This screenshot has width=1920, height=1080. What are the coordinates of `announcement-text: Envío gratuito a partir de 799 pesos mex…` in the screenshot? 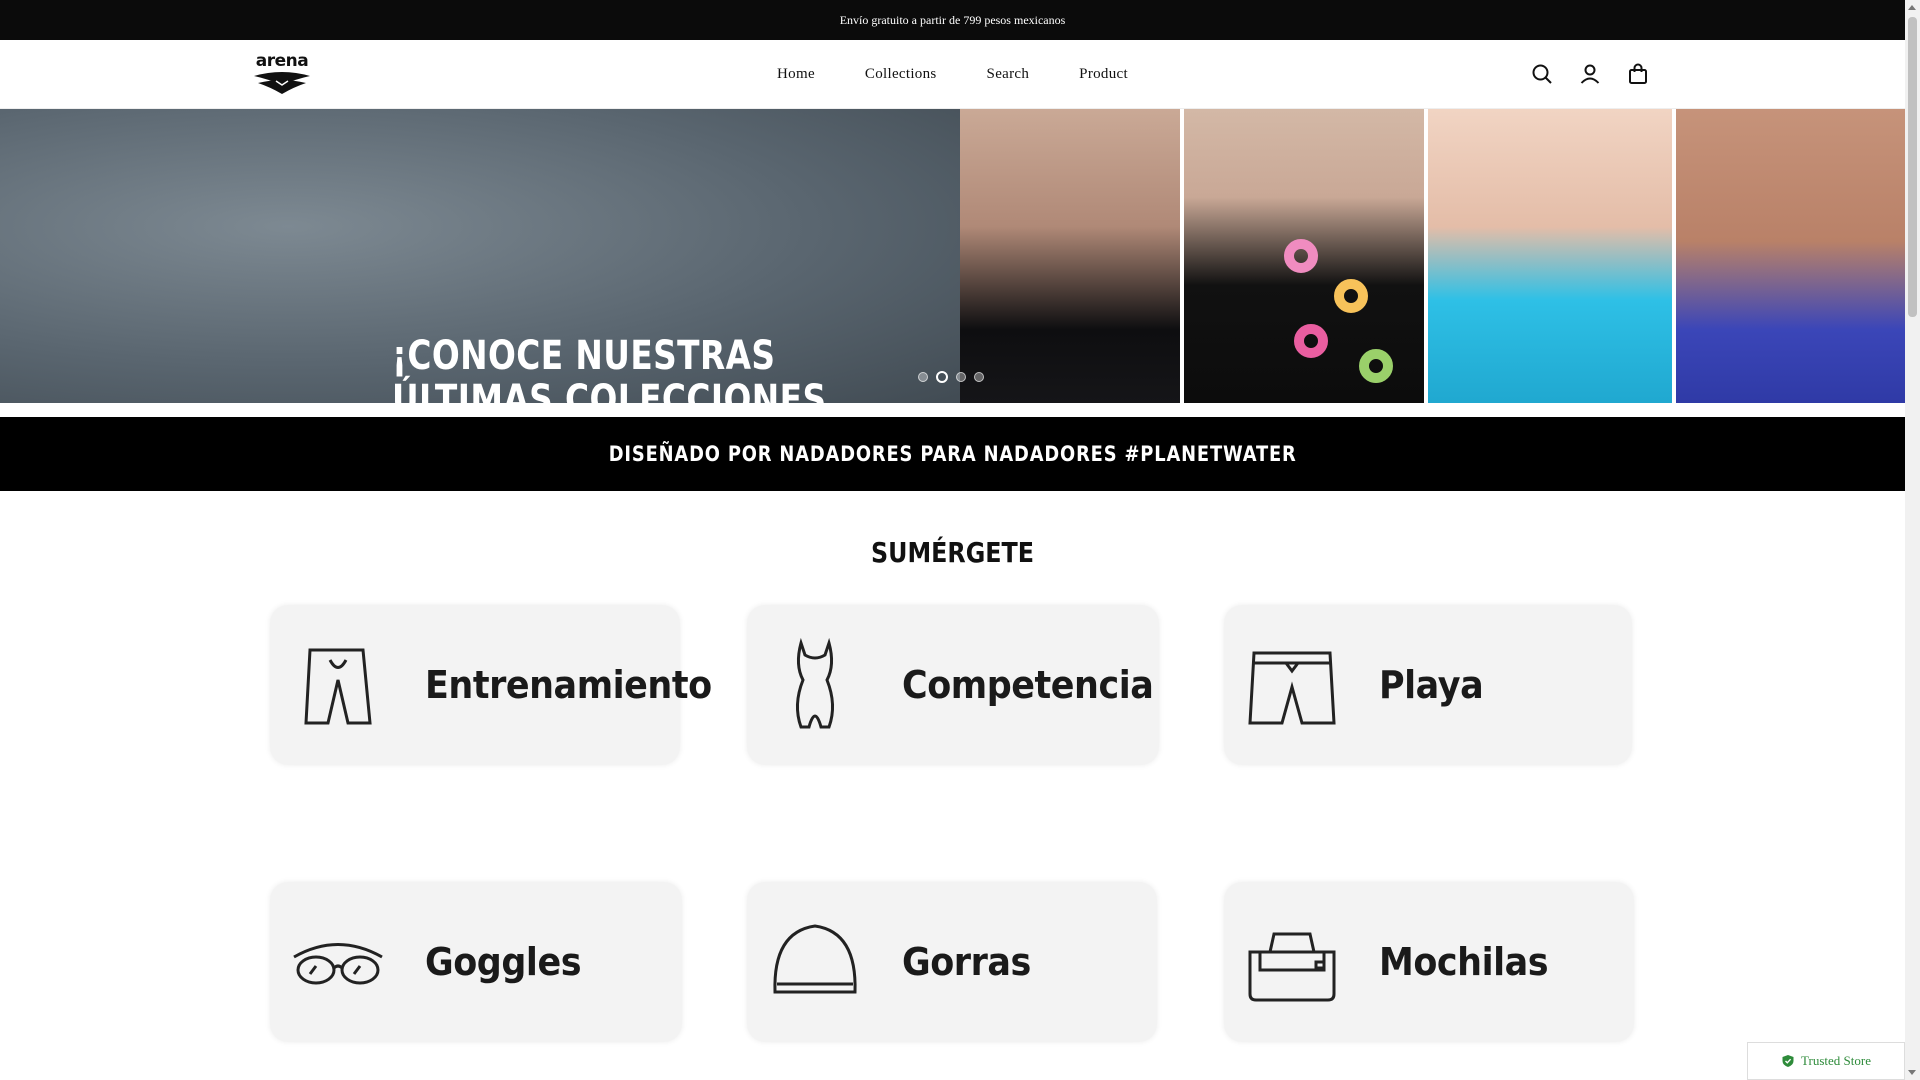 It's located at (952, 19).